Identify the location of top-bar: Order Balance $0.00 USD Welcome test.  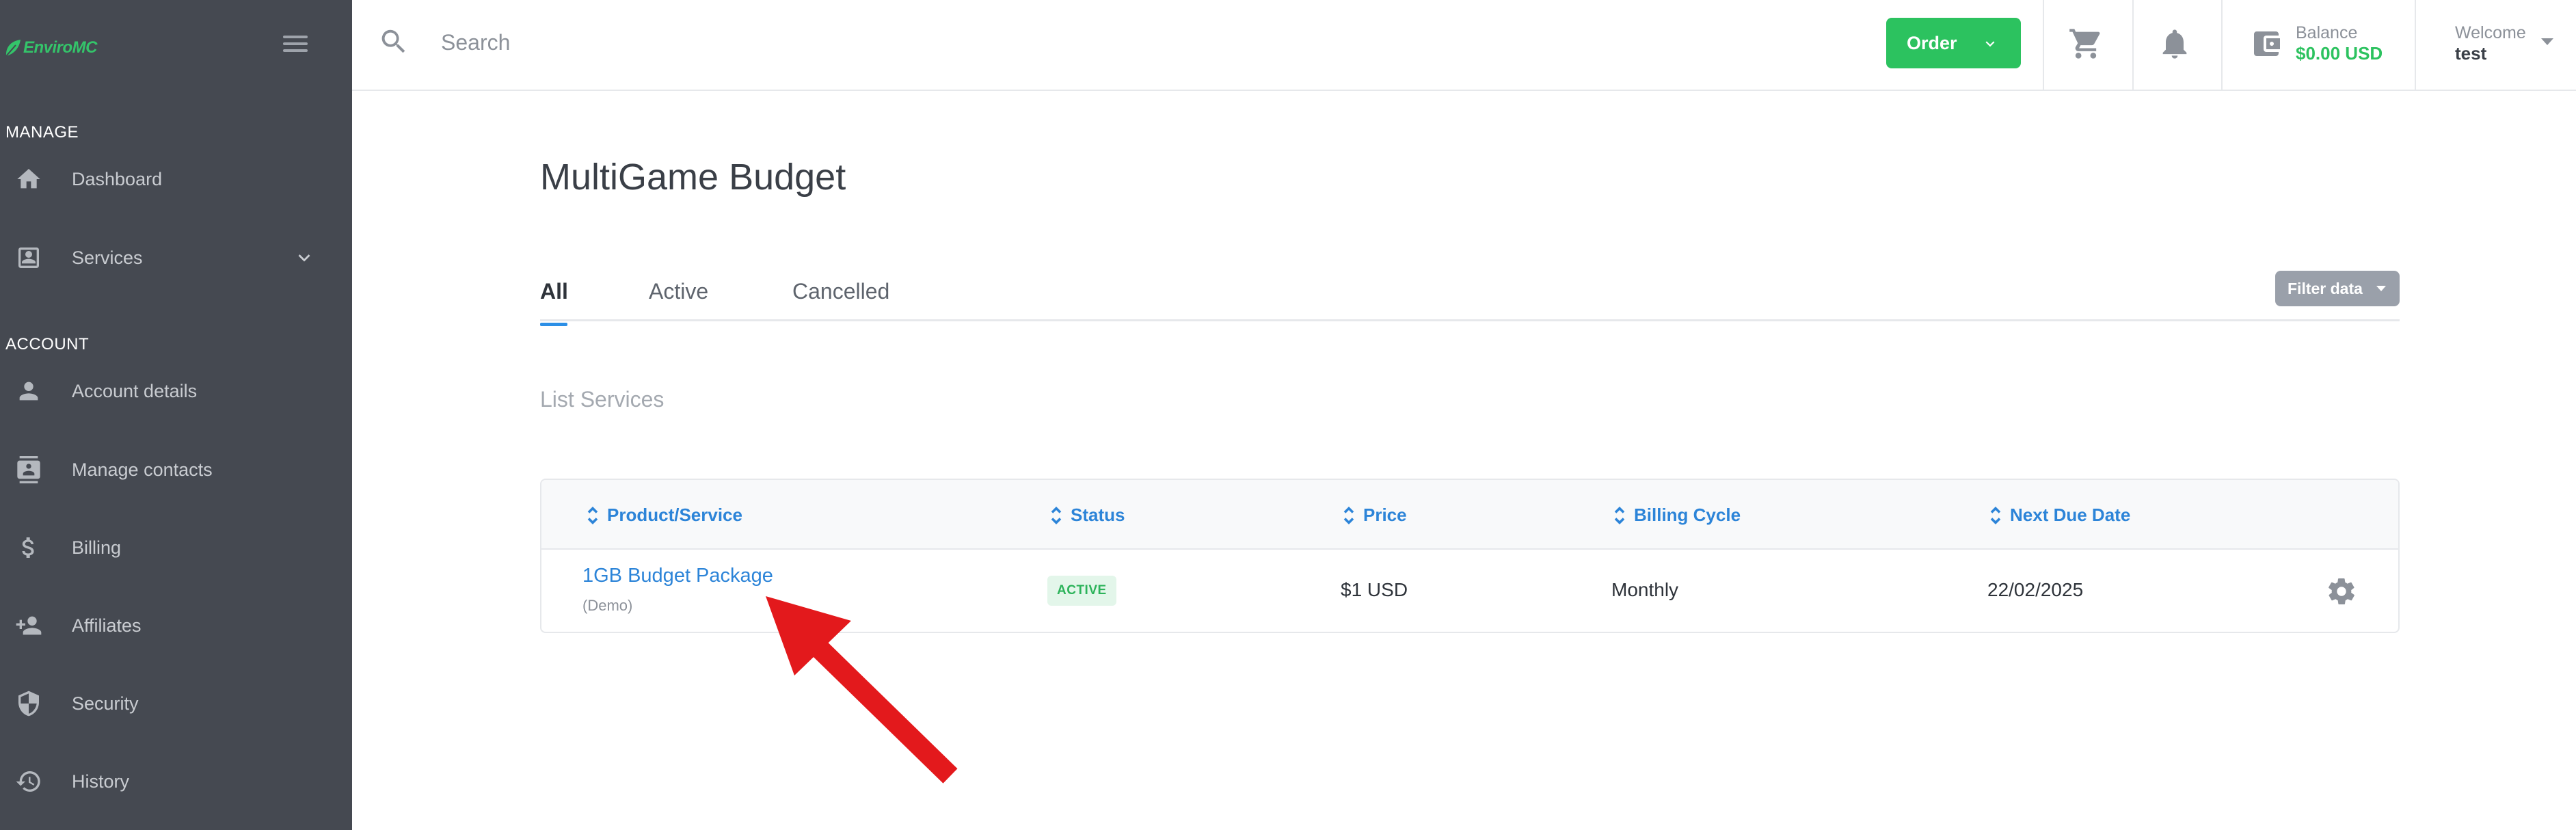
(1464, 45).